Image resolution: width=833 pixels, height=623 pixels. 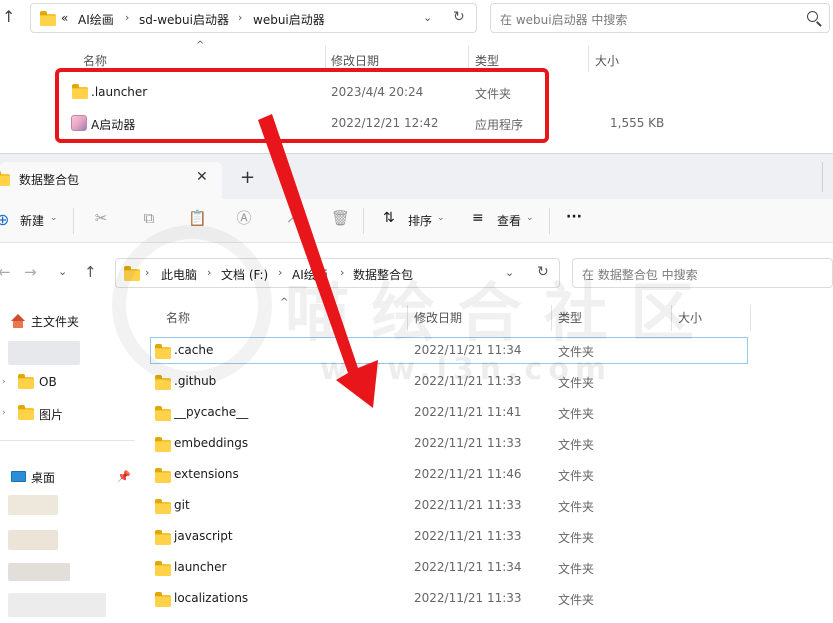 What do you see at coordinates (468, 567) in the screenshot?
I see `file-date: 2022/11/21 11:34` at bounding box center [468, 567].